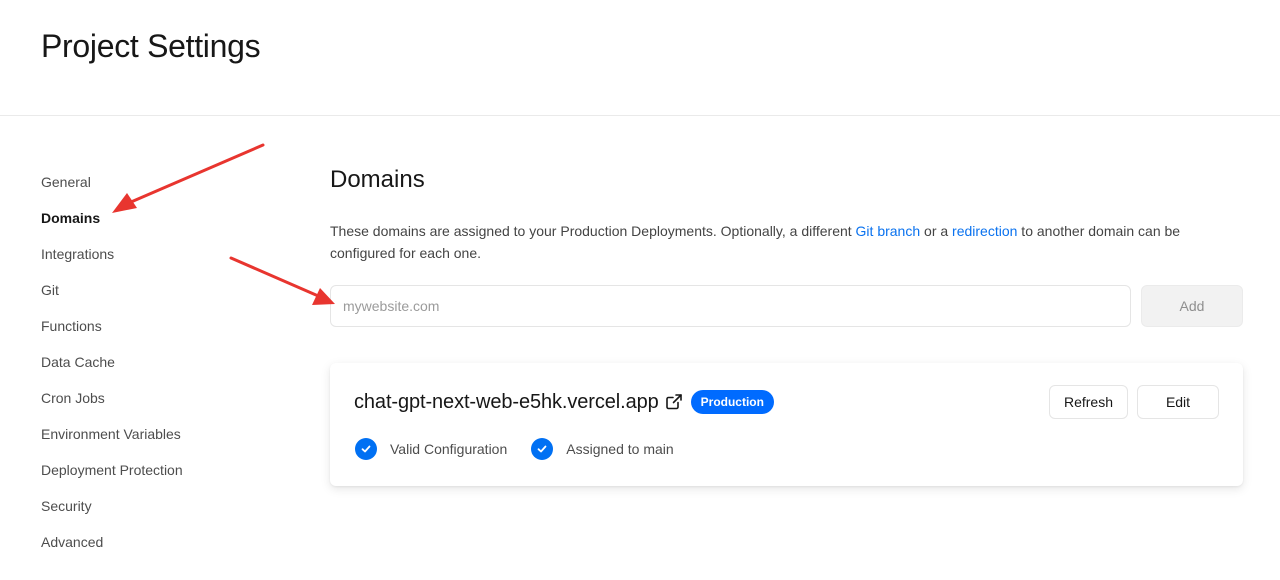 The height and width of the screenshot is (580, 1280). Describe the element at coordinates (161, 542) in the screenshot. I see `sidebar-item-advanced: Advanced` at that location.